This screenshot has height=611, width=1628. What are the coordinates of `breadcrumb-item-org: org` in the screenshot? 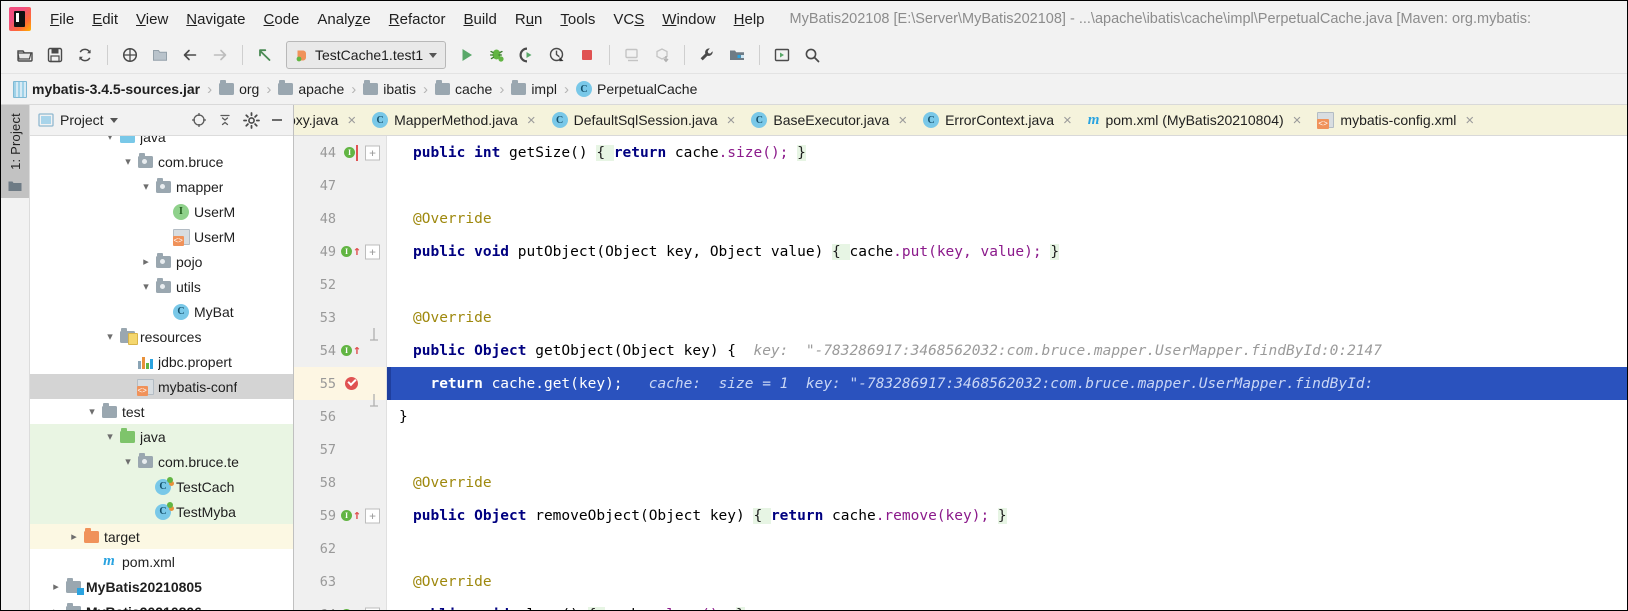 It's located at (239, 88).